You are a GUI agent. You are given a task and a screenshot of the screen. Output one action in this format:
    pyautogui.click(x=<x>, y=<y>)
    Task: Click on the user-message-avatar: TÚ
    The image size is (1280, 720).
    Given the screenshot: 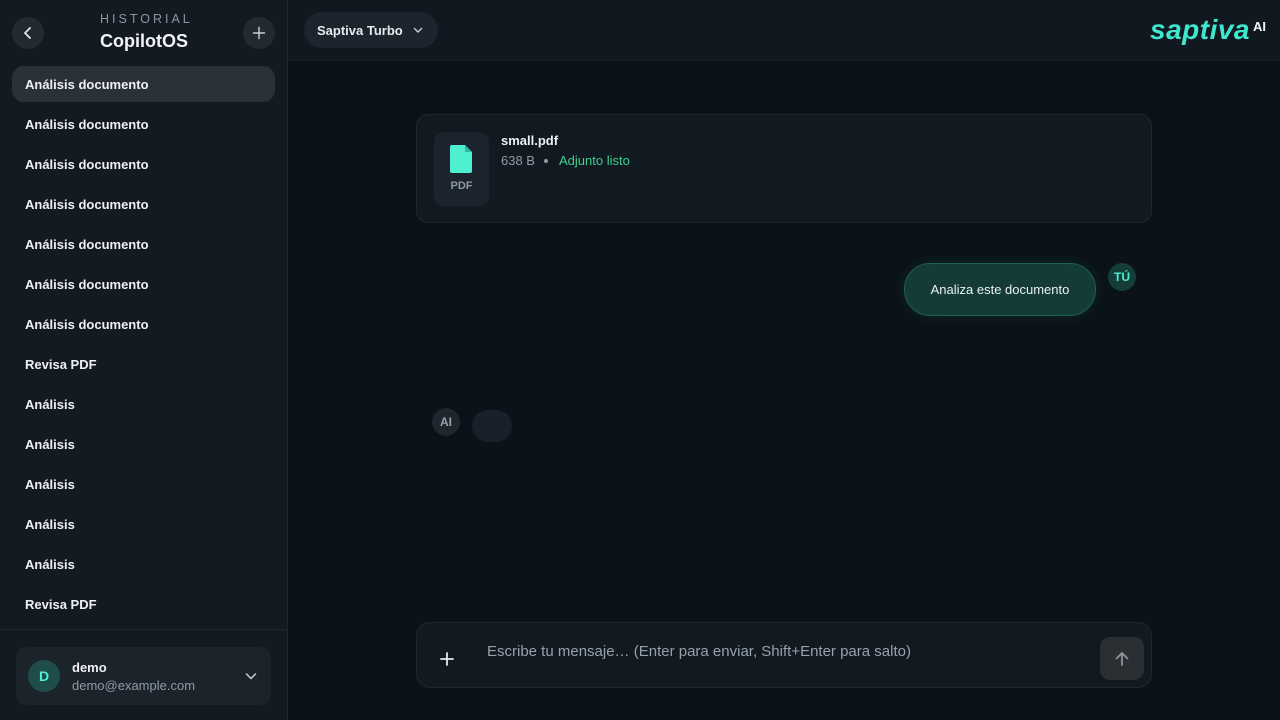 What is the action you would take?
    pyautogui.click(x=1122, y=277)
    